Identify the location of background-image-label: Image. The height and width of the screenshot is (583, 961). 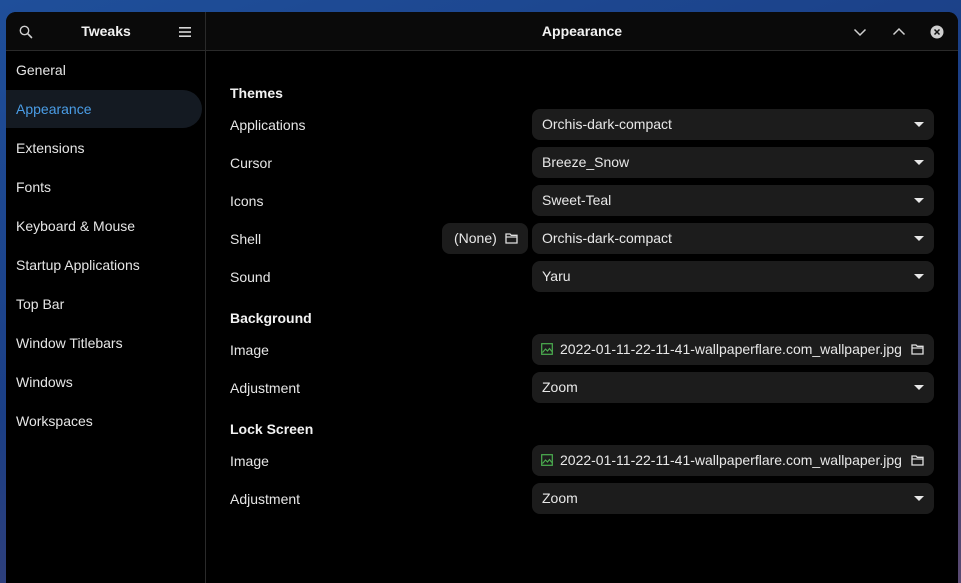
(249, 350).